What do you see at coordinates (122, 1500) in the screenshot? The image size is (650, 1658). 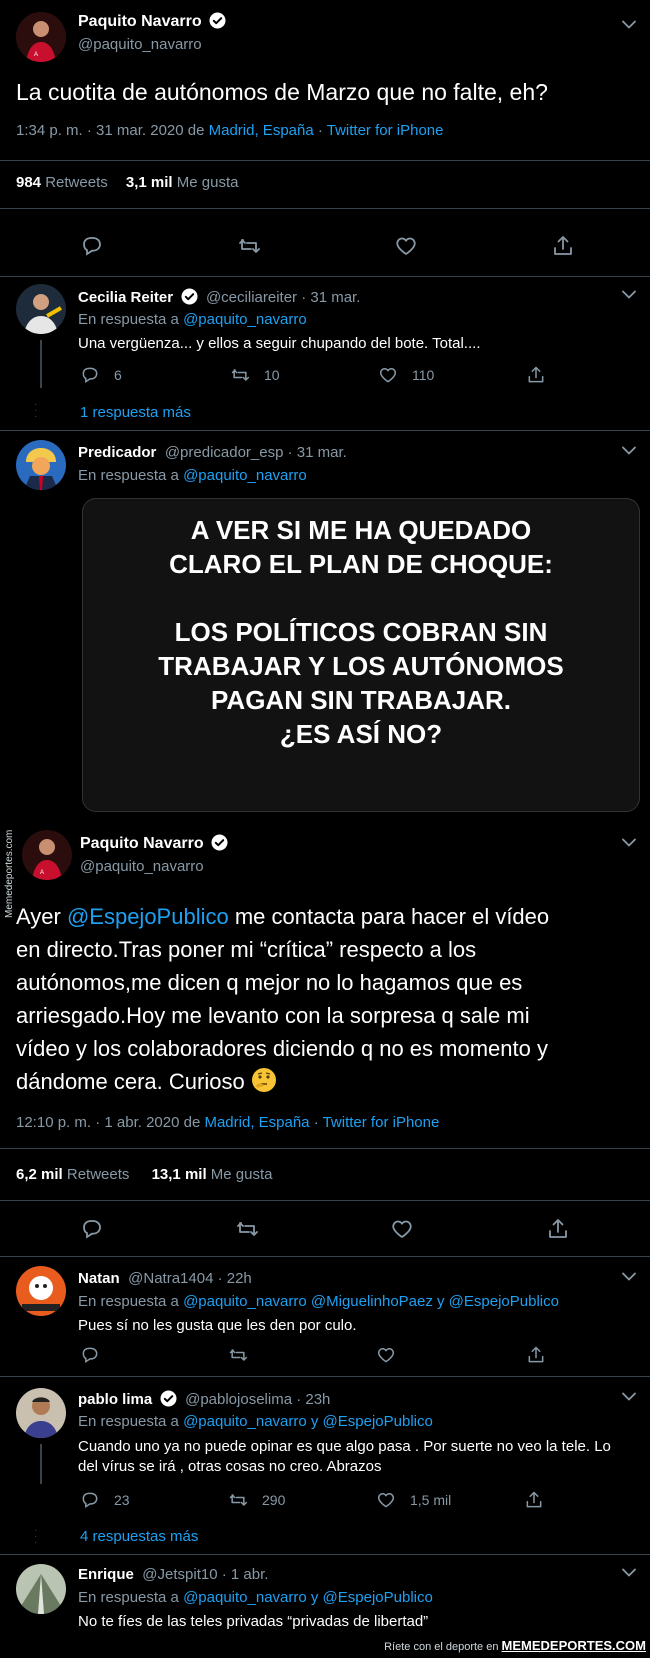 I see `reply-count: 23` at bounding box center [122, 1500].